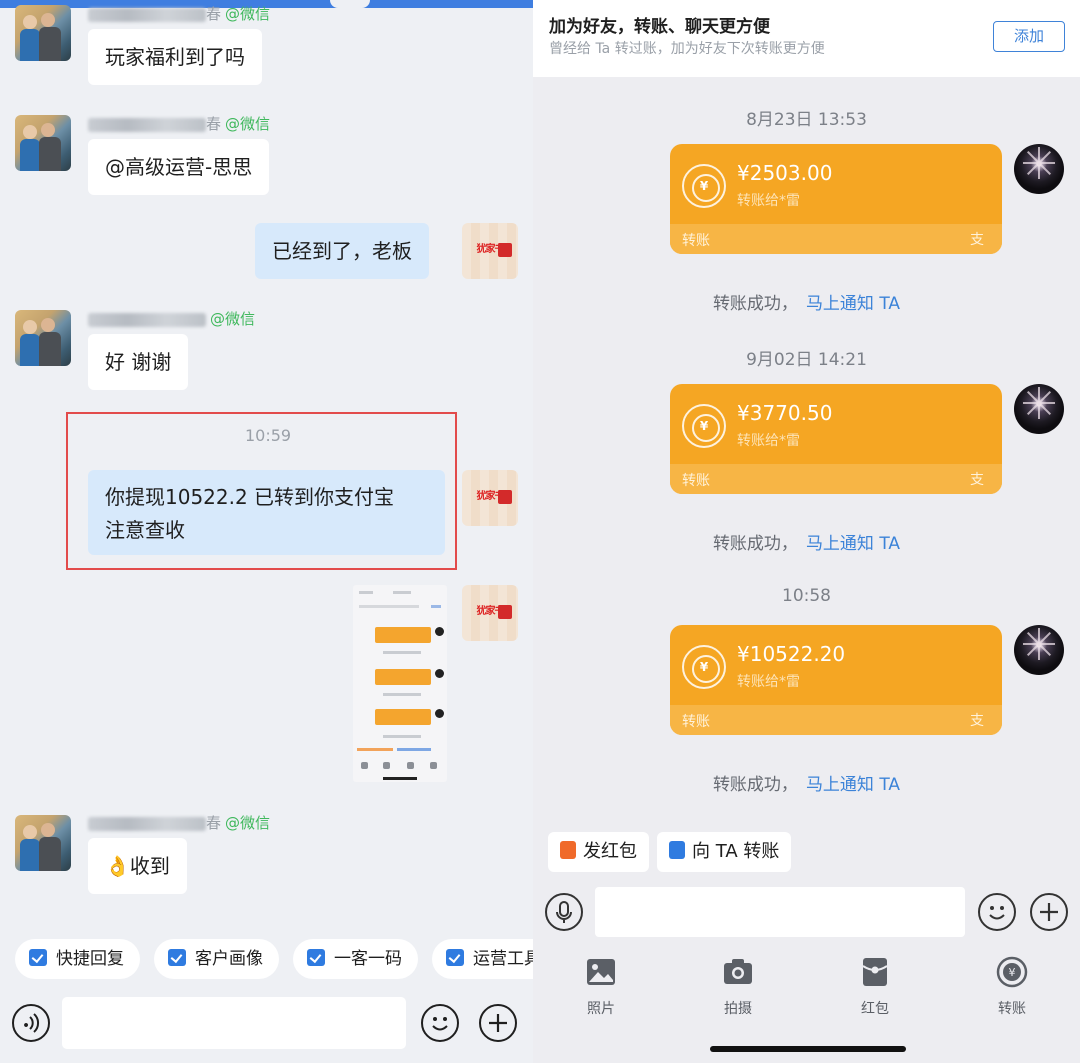 The image size is (1080, 1063). What do you see at coordinates (179, 167) in the screenshot?
I see `message-bubble: @高级运营-思思` at bounding box center [179, 167].